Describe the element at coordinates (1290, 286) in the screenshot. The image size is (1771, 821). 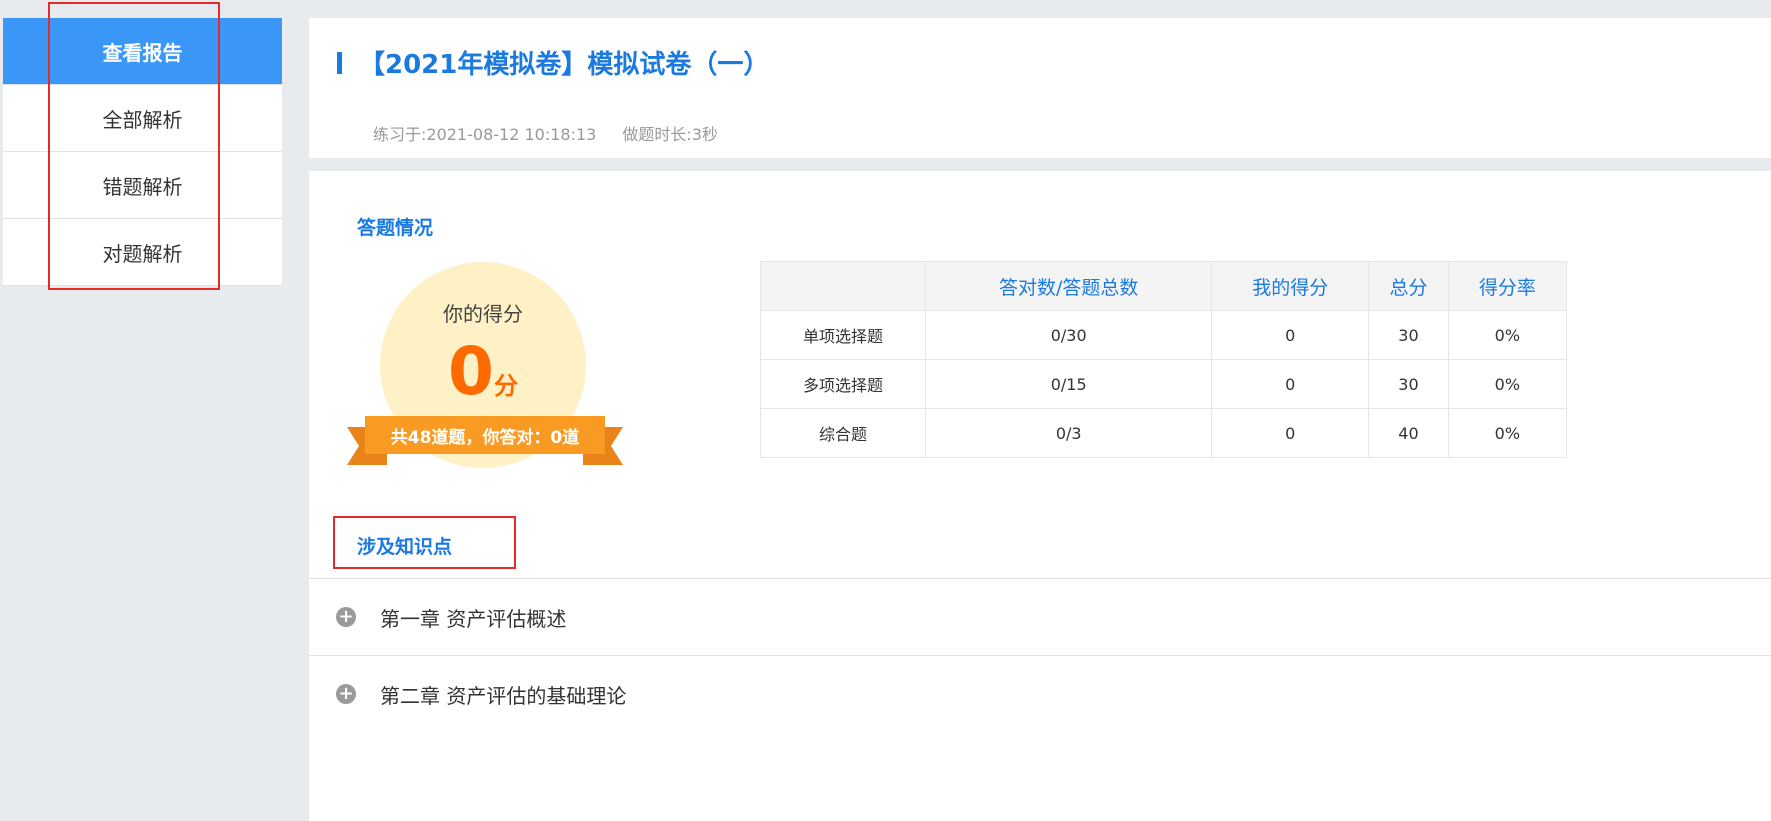
I see `col-header: 我的得分` at that location.